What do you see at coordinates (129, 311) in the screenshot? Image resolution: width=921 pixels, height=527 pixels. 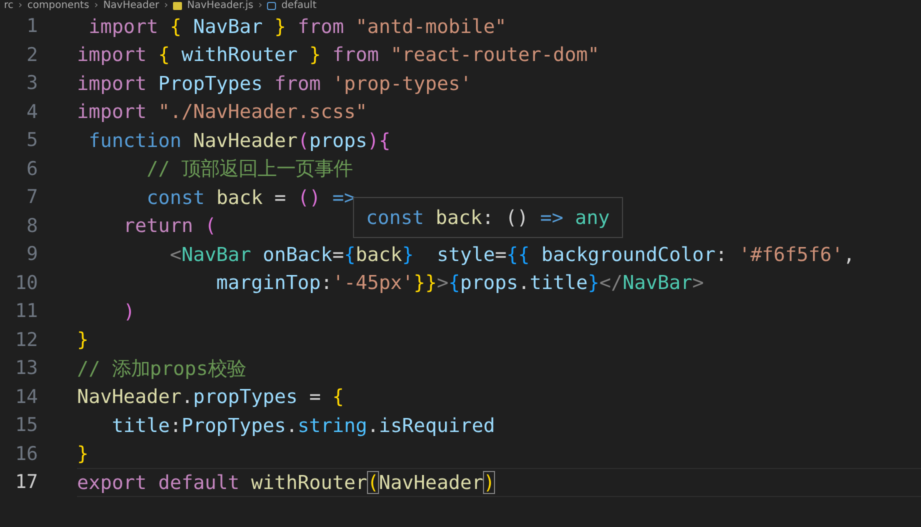 I see `code-line: )` at bounding box center [129, 311].